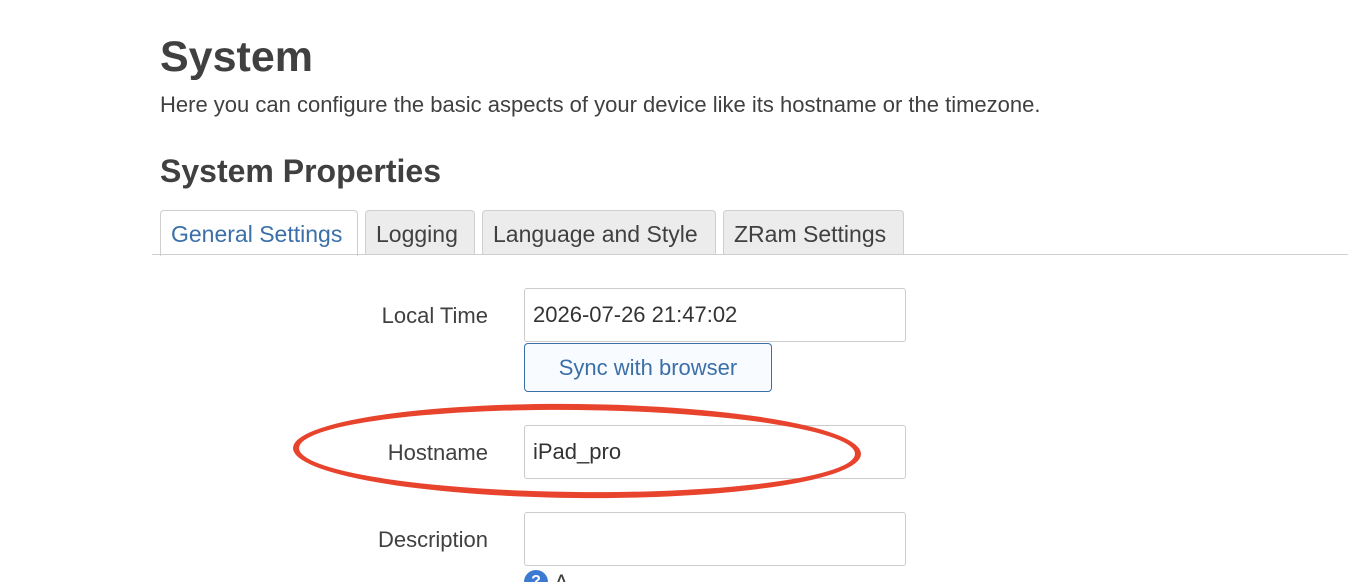  Describe the element at coordinates (648, 367) in the screenshot. I see `sync-with-browser-button: Sync with browser` at that location.